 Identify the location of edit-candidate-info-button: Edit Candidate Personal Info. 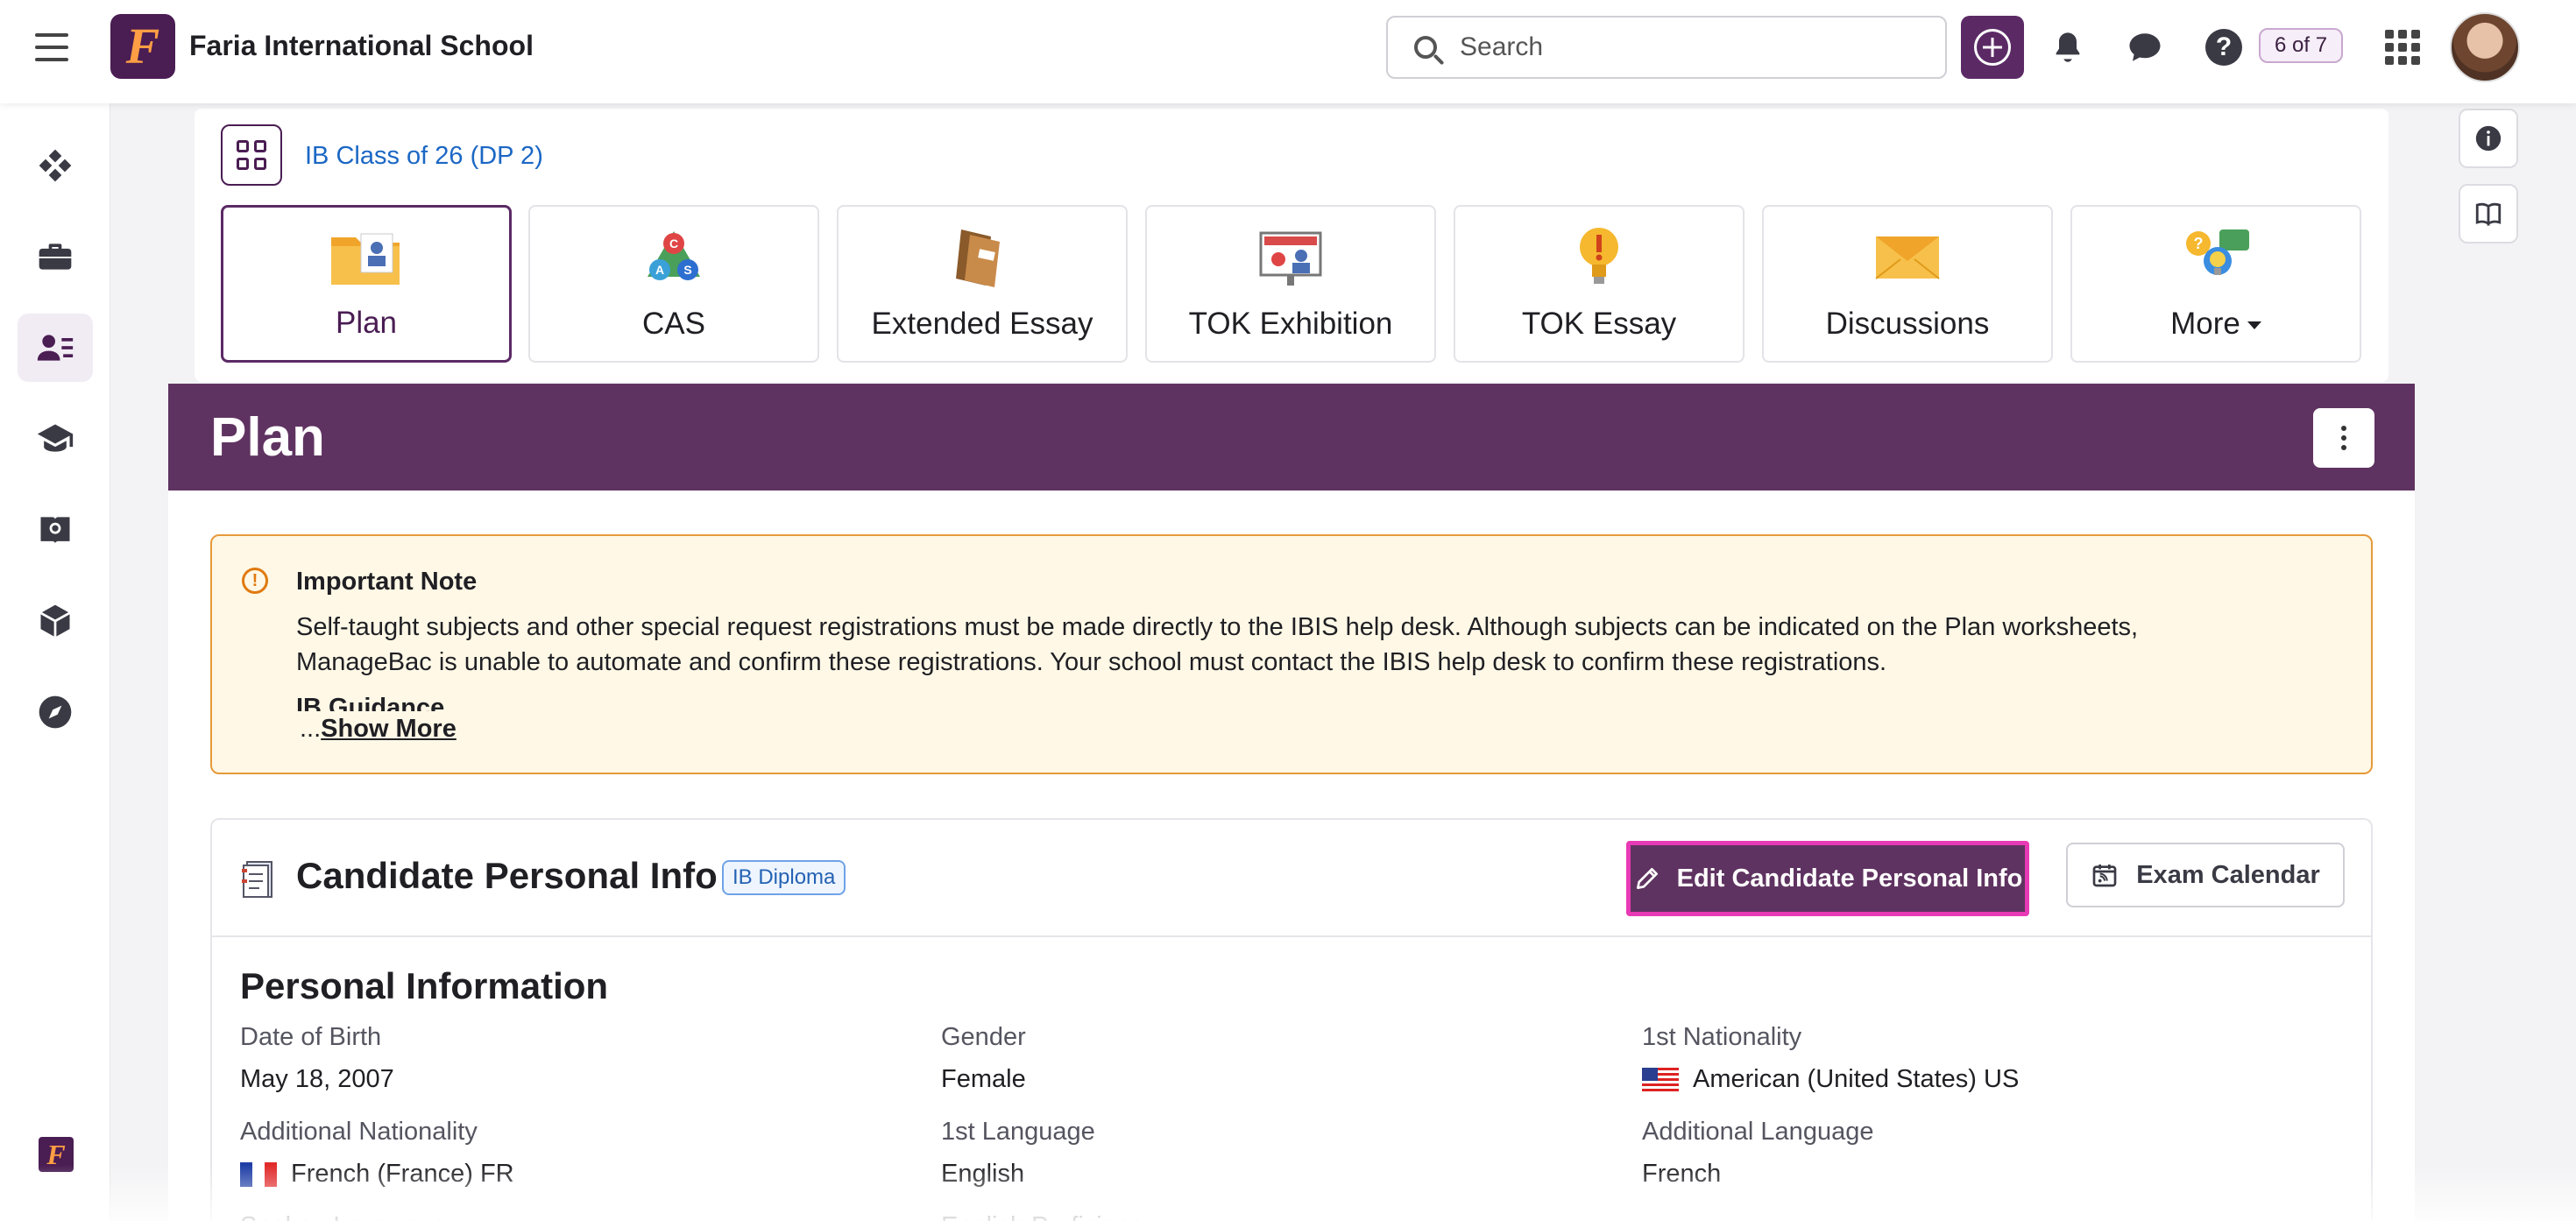
(1827, 878).